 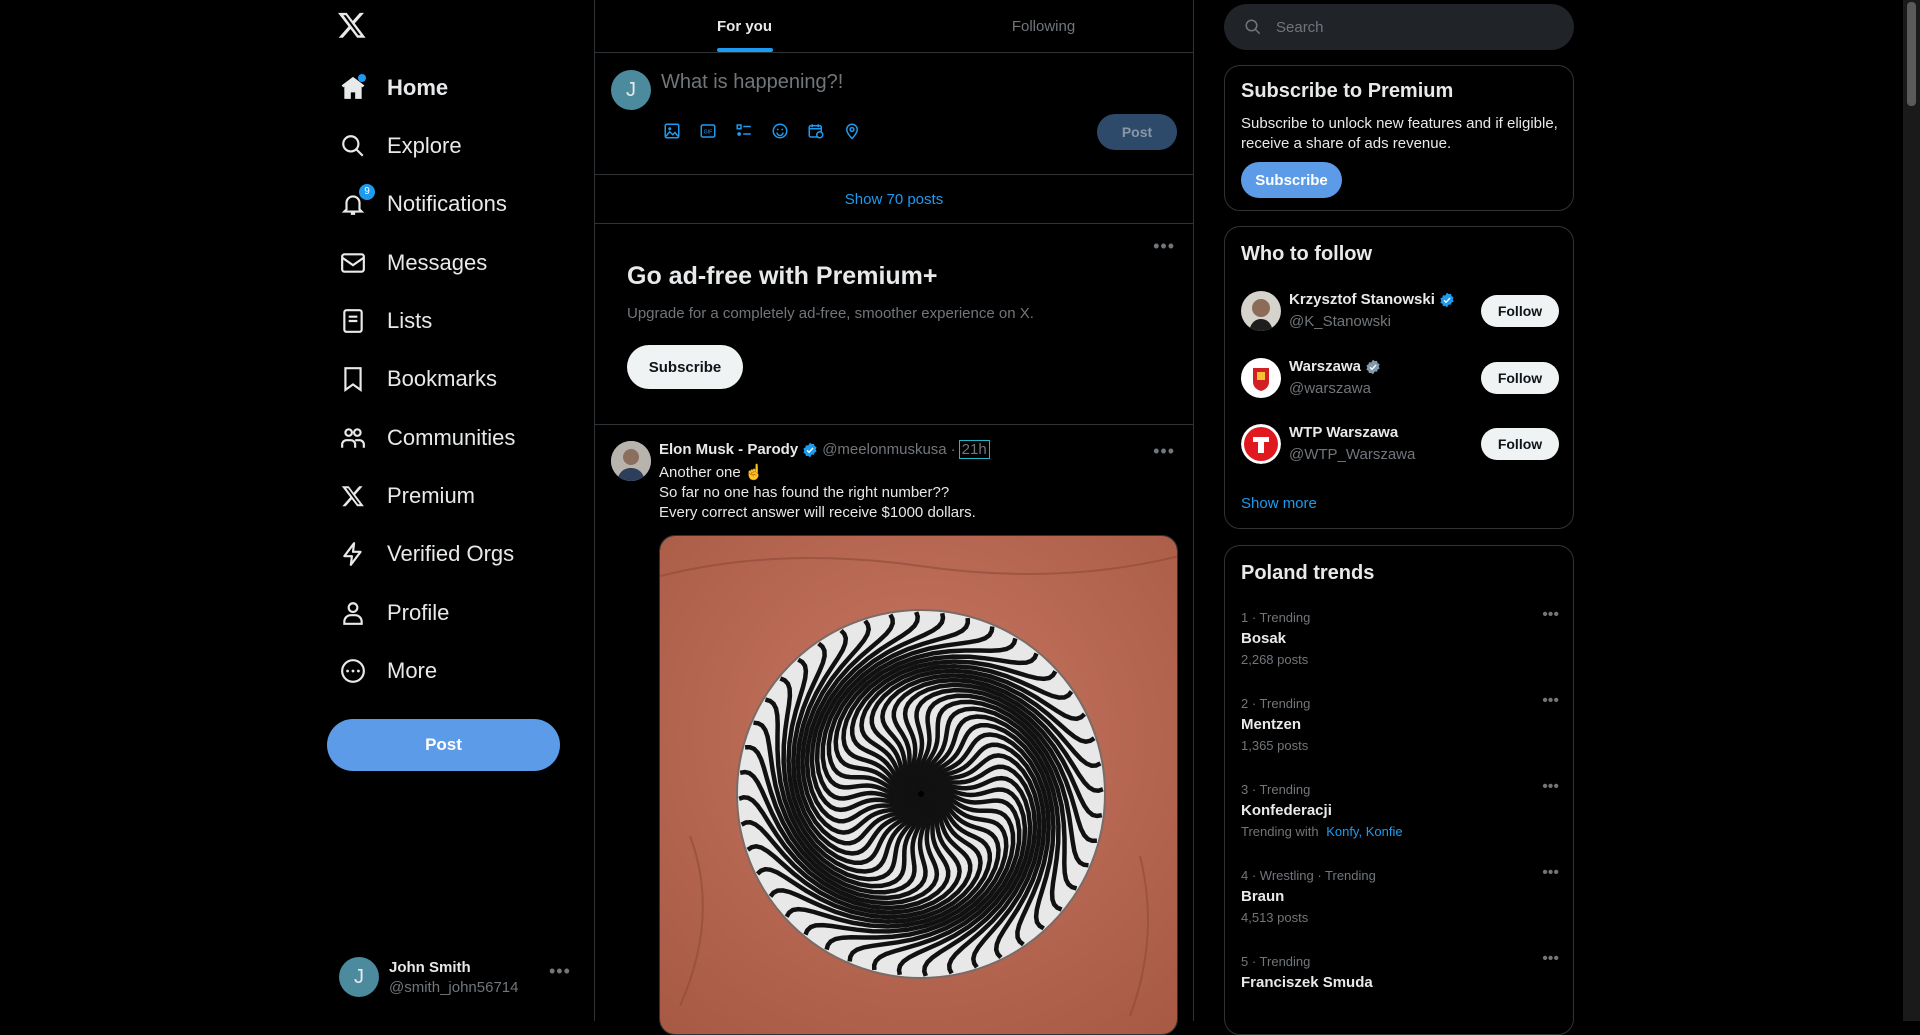 I want to click on account-switcher: J John Smith @smith_john56714 •••, so click(x=459, y=977).